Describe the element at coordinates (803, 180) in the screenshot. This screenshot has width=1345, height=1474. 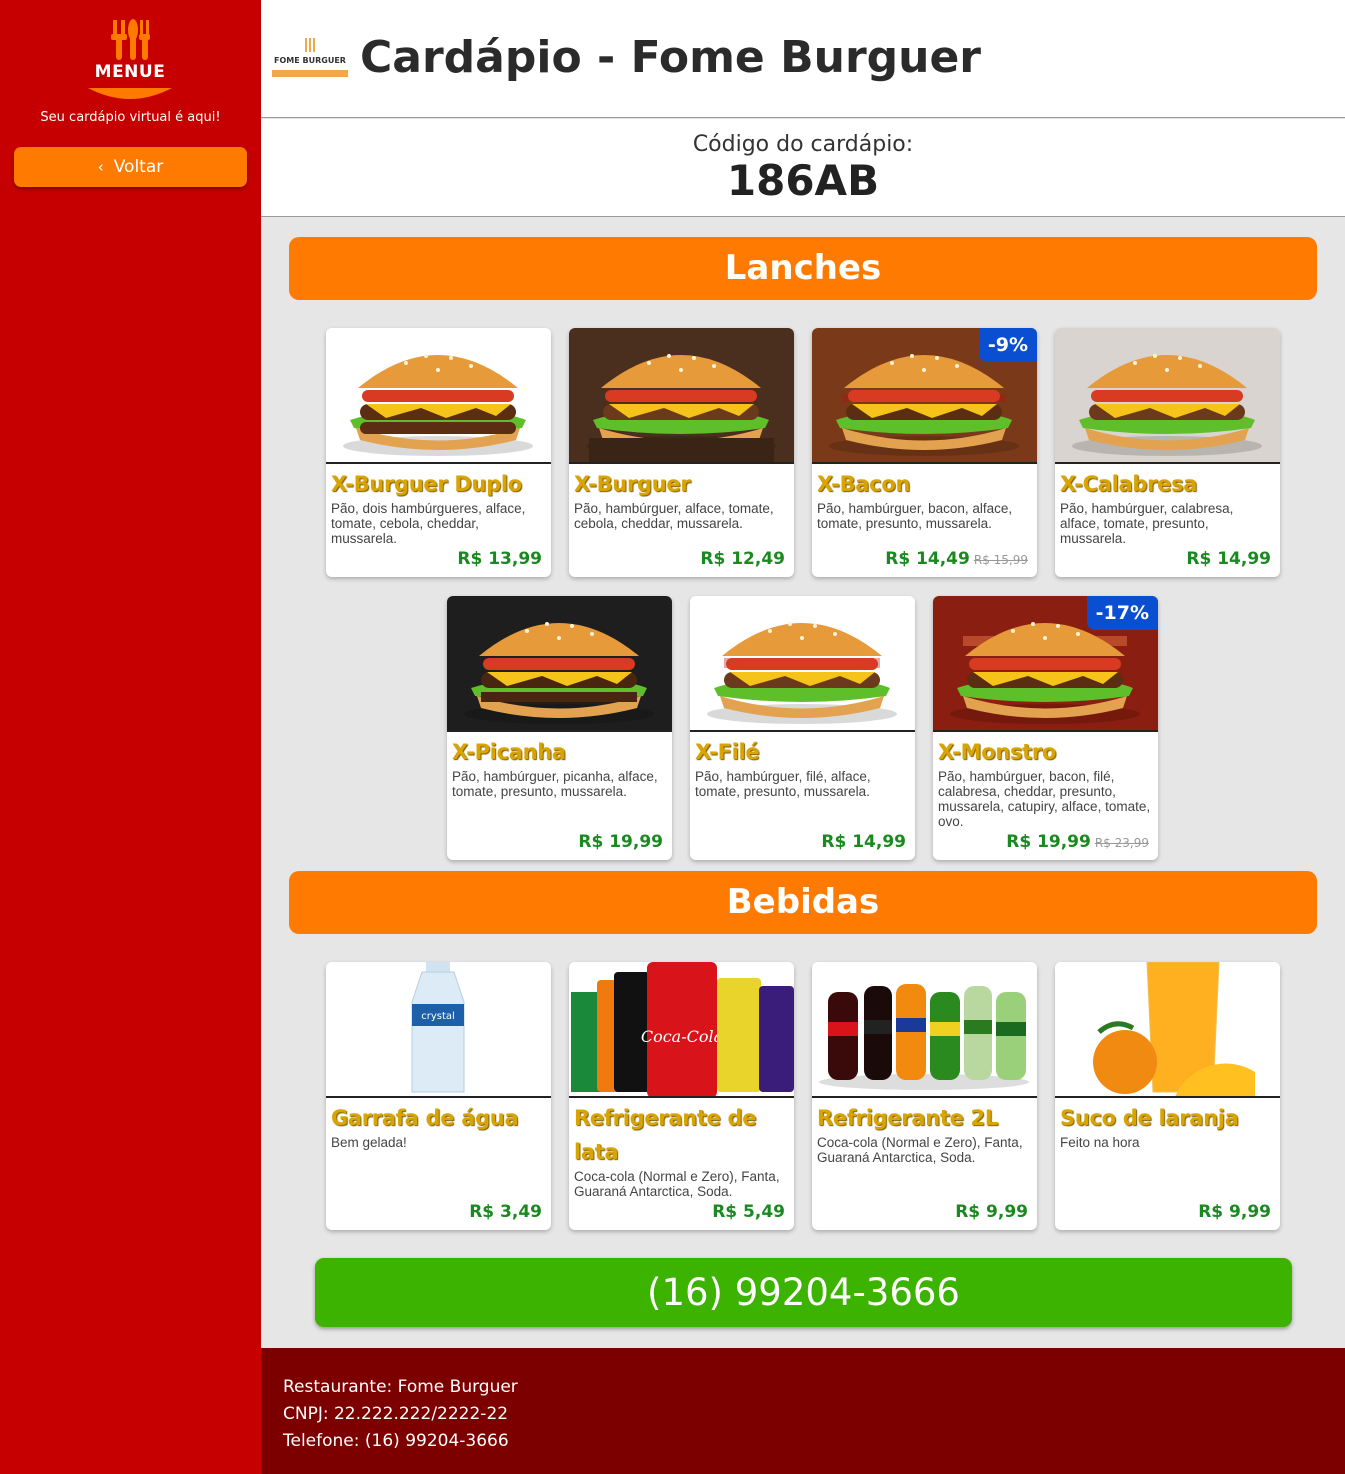
I see `menu-code-value: 186AB` at that location.